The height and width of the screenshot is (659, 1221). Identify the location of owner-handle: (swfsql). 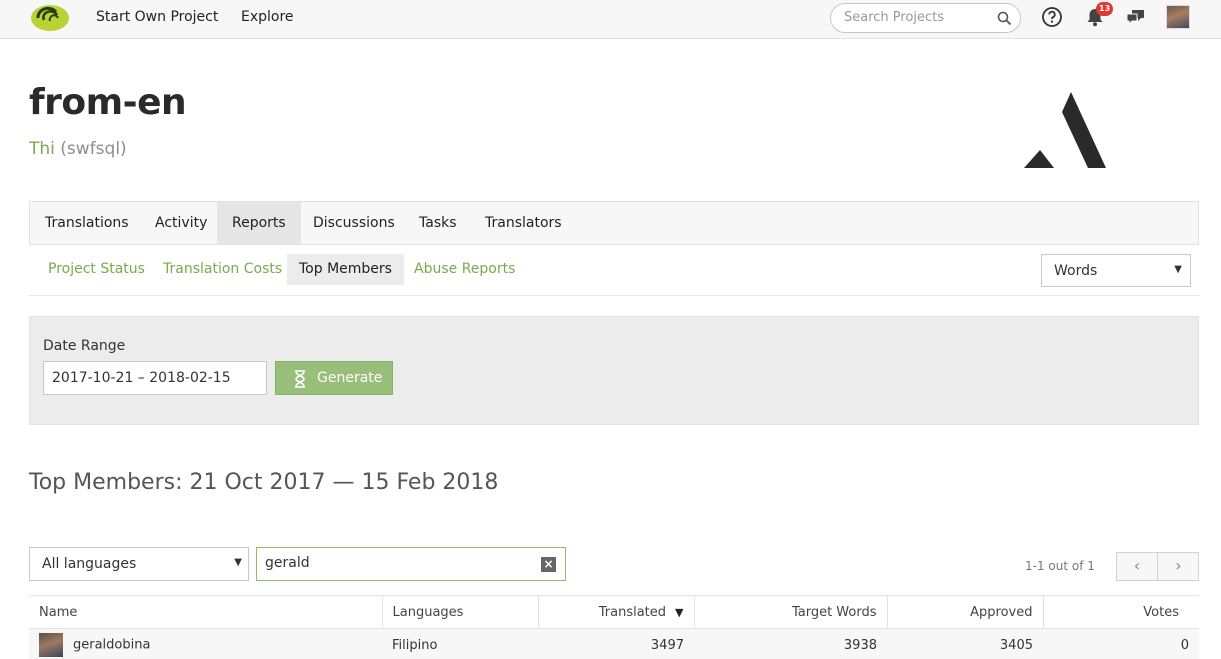
(93, 149).